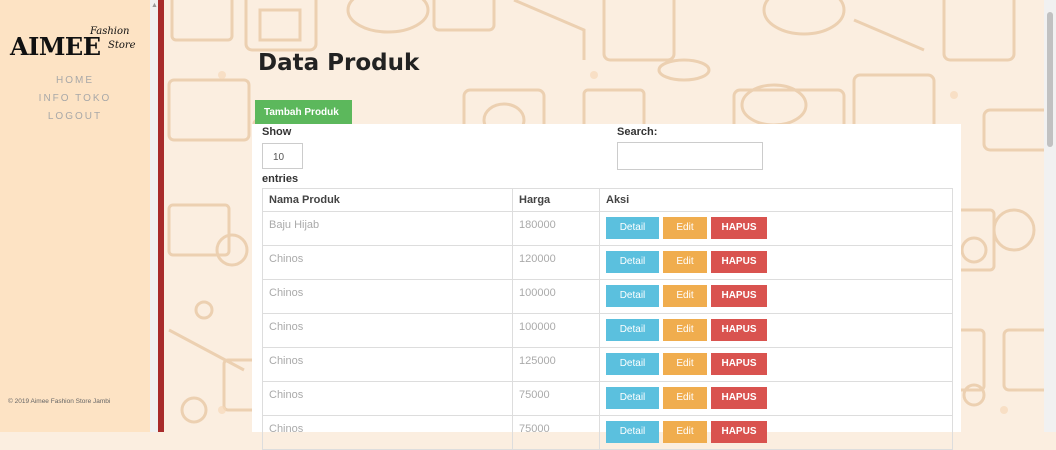  Describe the element at coordinates (282, 156) in the screenshot. I see `entries-select: 10` at that location.